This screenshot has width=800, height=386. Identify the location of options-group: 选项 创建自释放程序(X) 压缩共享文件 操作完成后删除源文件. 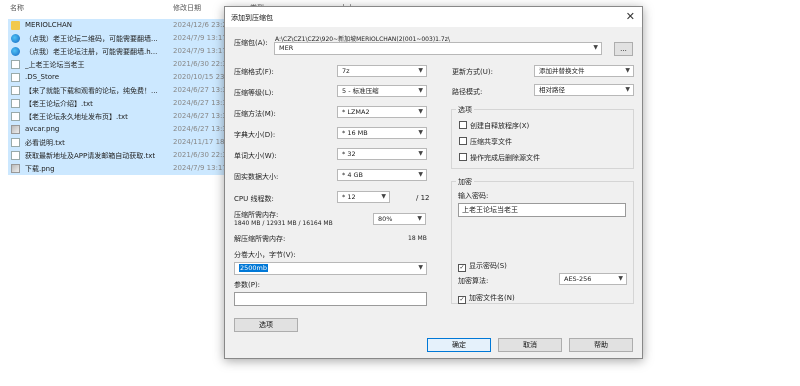
(542, 137).